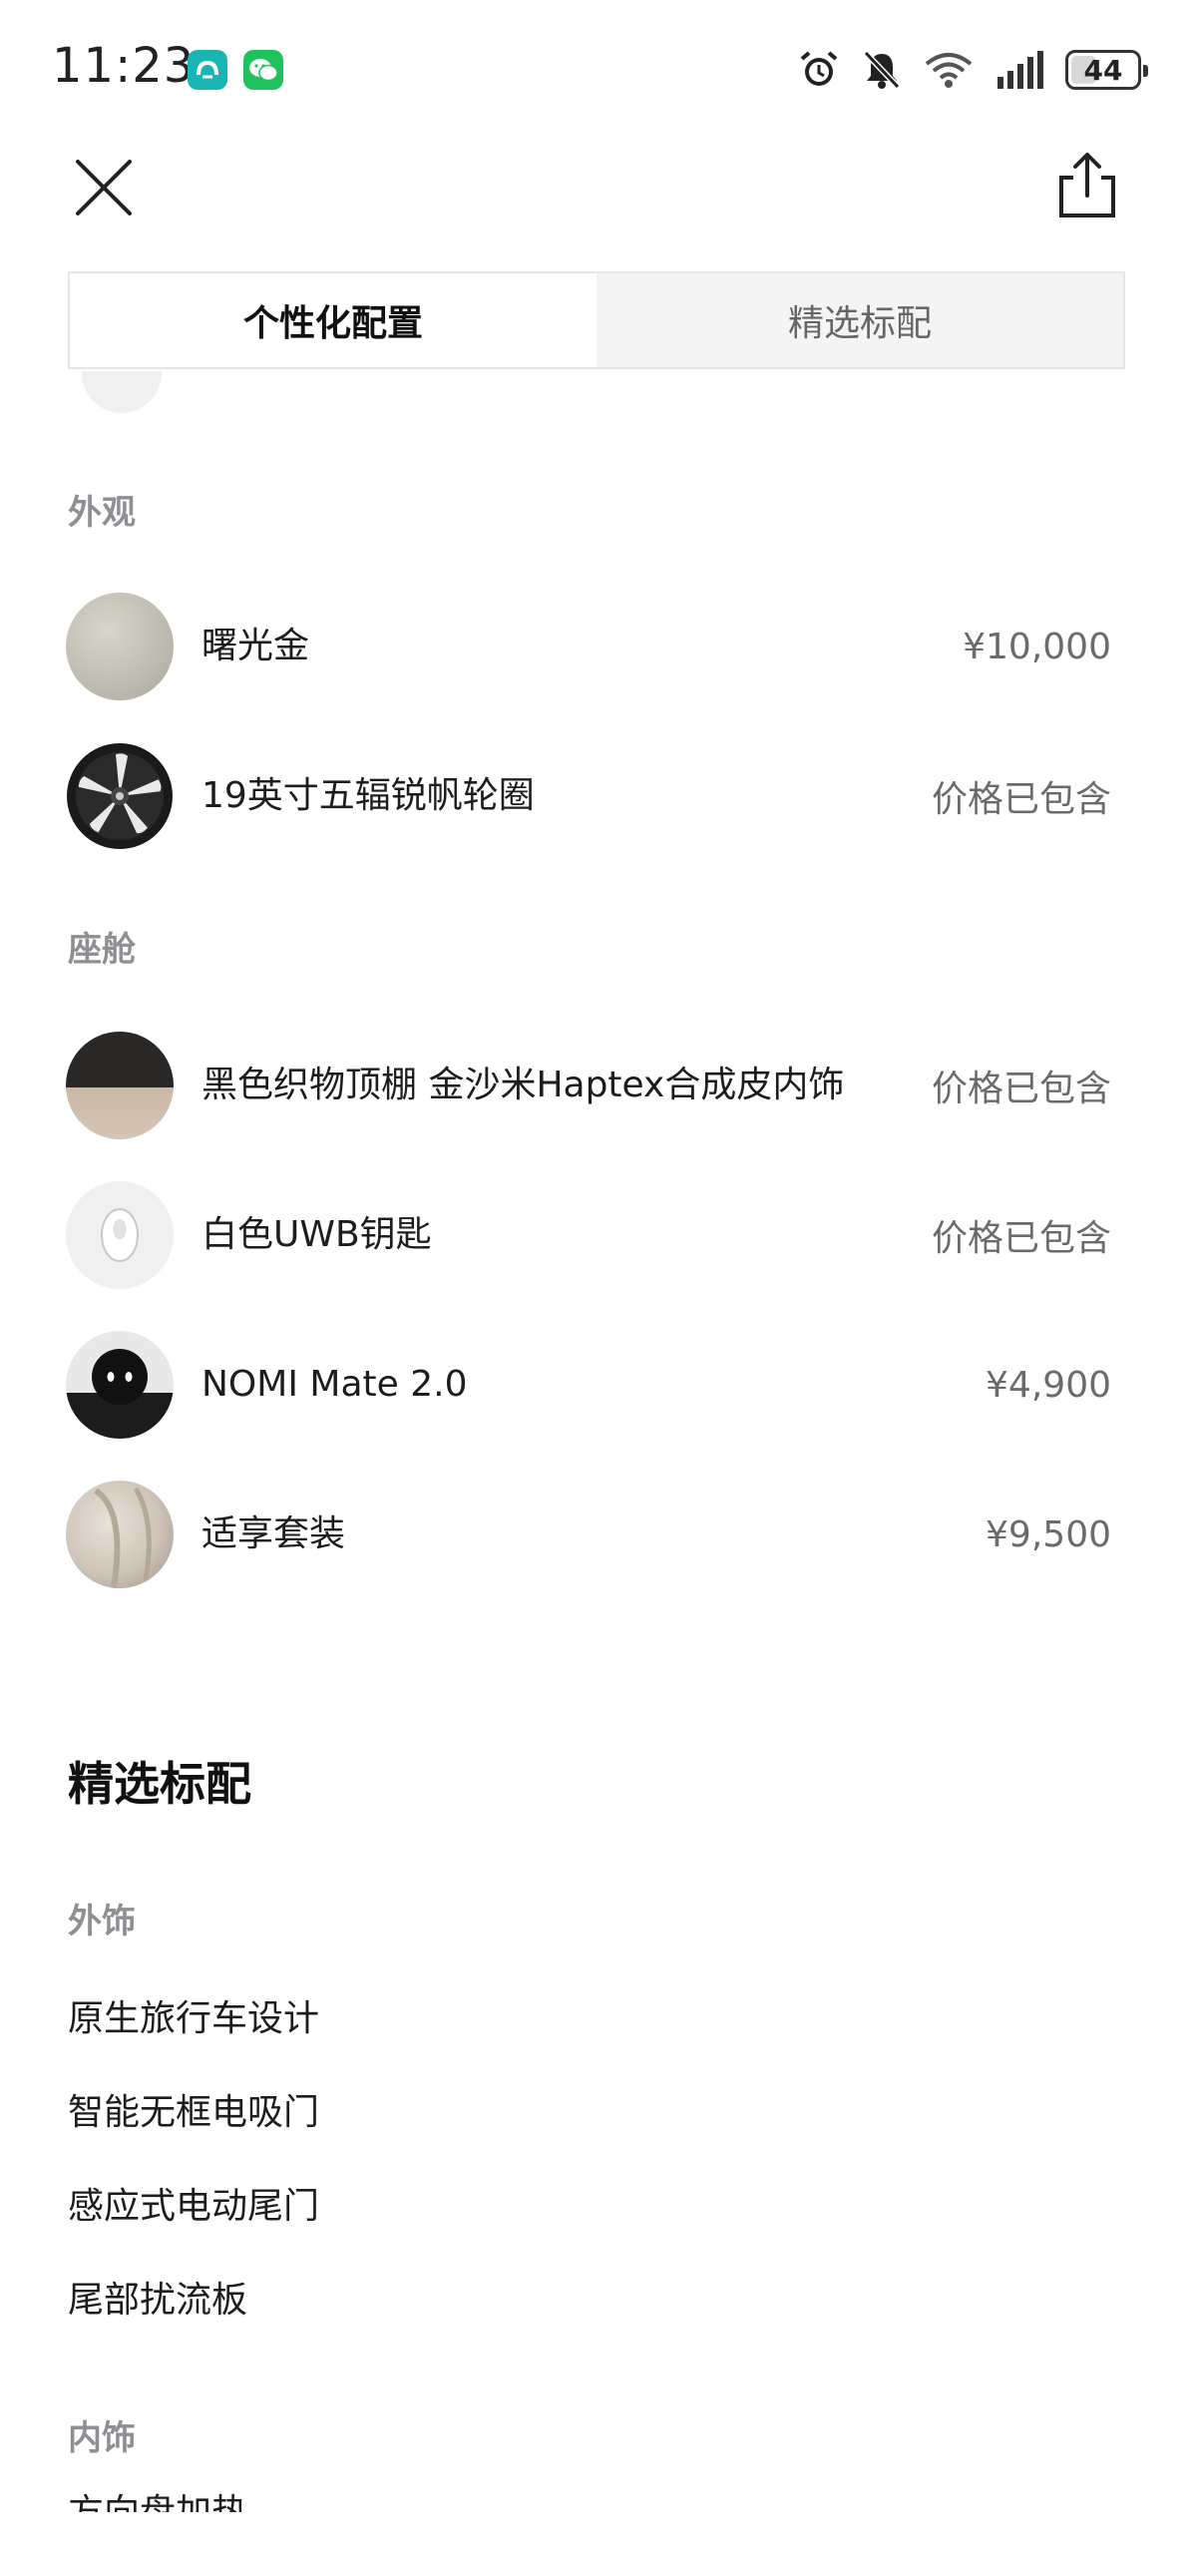 The image size is (1197, 2576). Describe the element at coordinates (819, 68) in the screenshot. I see `alarm-icon` at that location.